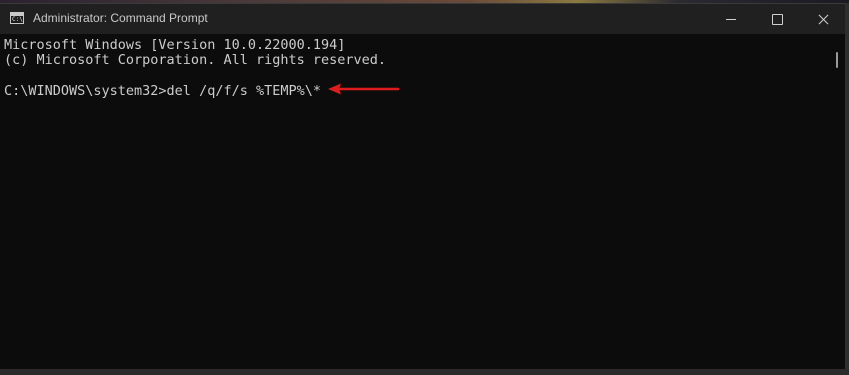 The width and height of the screenshot is (849, 375). What do you see at coordinates (836, 201) in the screenshot?
I see `vertical-scrollbar` at bounding box center [836, 201].